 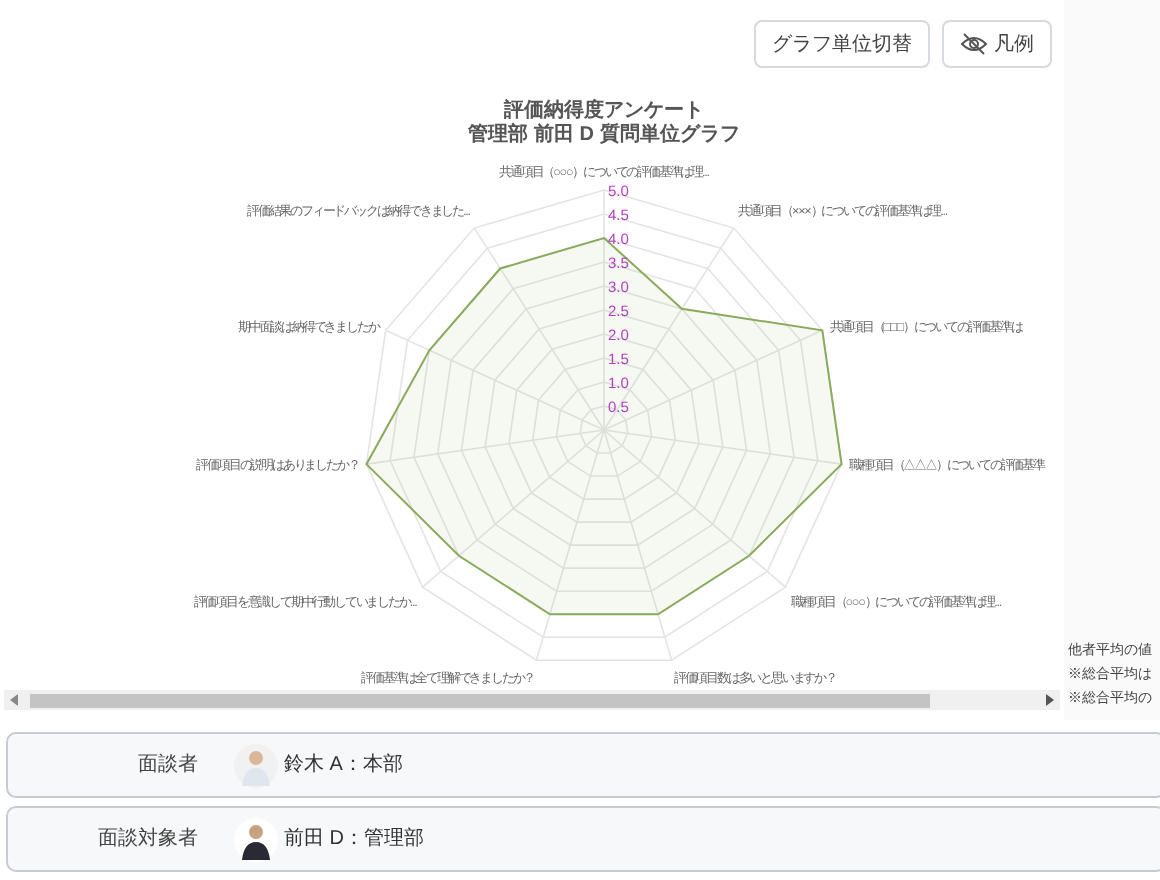 What do you see at coordinates (604, 111) in the screenshot?
I see `chart-title: 評価納得度アンケート` at bounding box center [604, 111].